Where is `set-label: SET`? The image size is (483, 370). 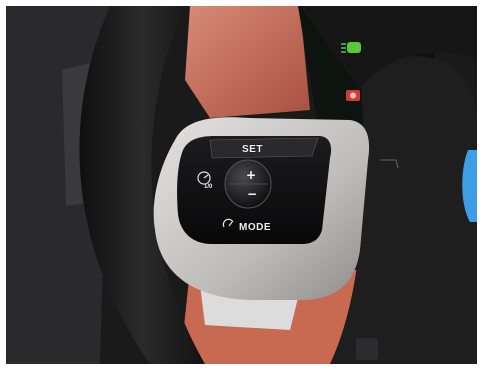 set-label: SET is located at coordinates (252, 149).